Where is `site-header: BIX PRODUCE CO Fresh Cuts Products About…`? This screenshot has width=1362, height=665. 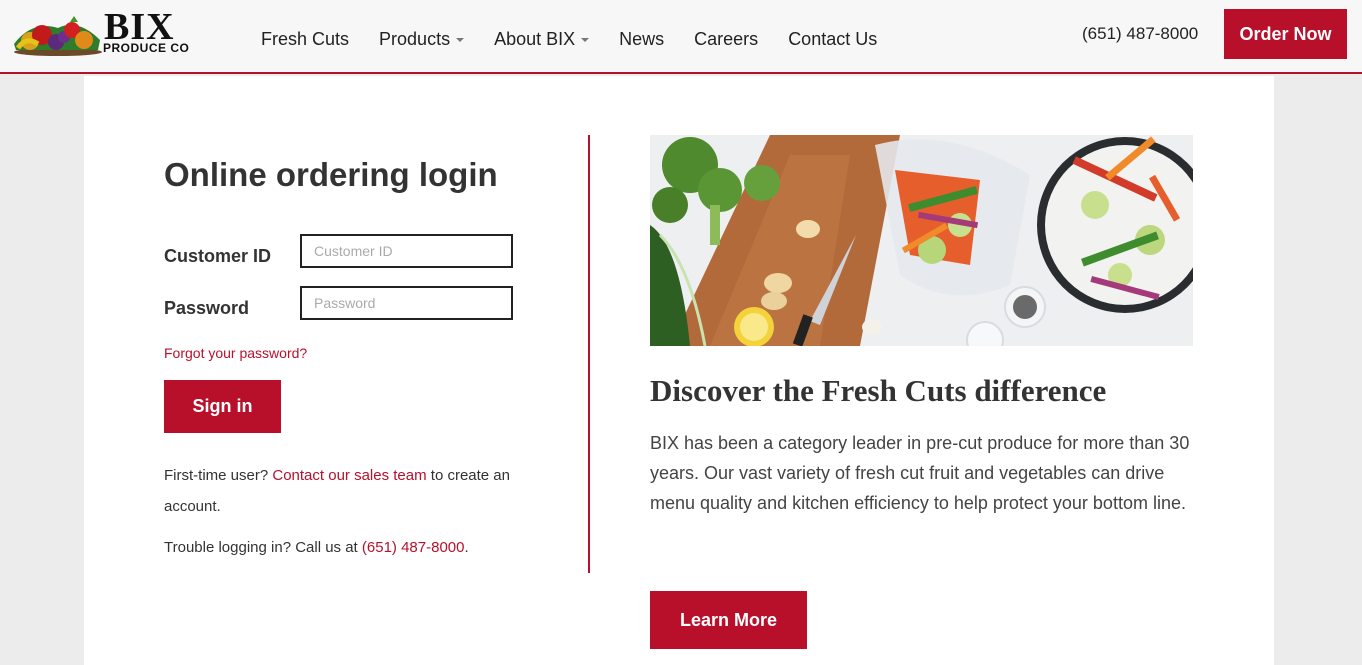 site-header: BIX PRODUCE CO Fresh Cuts Products About… is located at coordinates (681, 37).